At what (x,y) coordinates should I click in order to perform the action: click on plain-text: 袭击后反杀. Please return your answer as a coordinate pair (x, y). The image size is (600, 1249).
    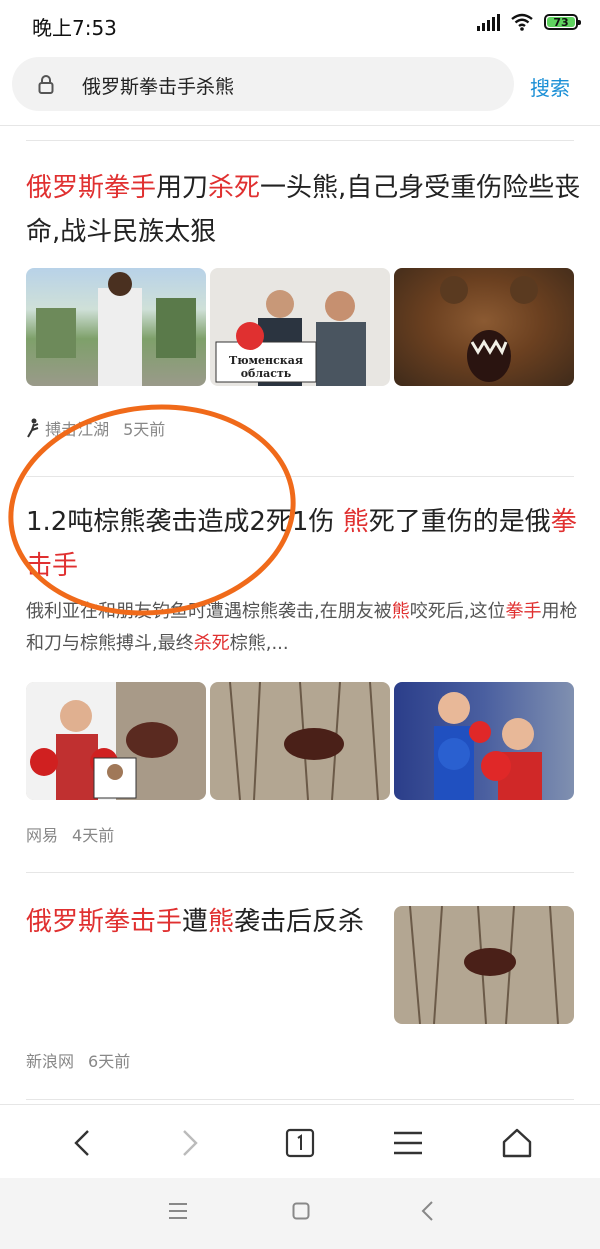
    Looking at the image, I should click on (299, 922).